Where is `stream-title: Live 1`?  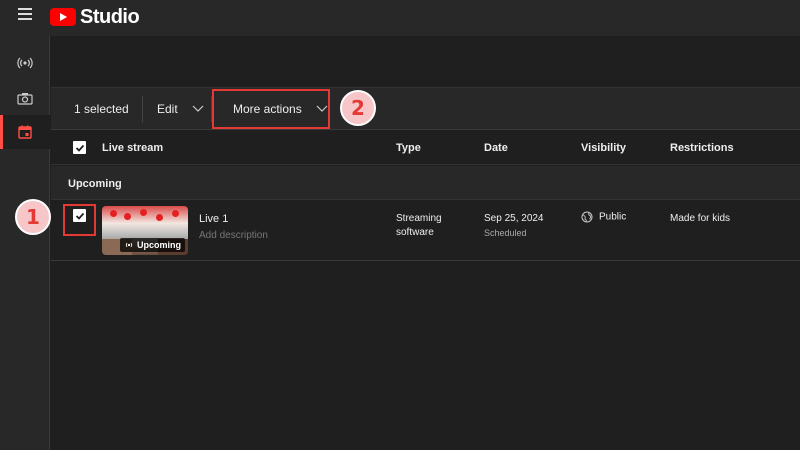
stream-title: Live 1 is located at coordinates (213, 219).